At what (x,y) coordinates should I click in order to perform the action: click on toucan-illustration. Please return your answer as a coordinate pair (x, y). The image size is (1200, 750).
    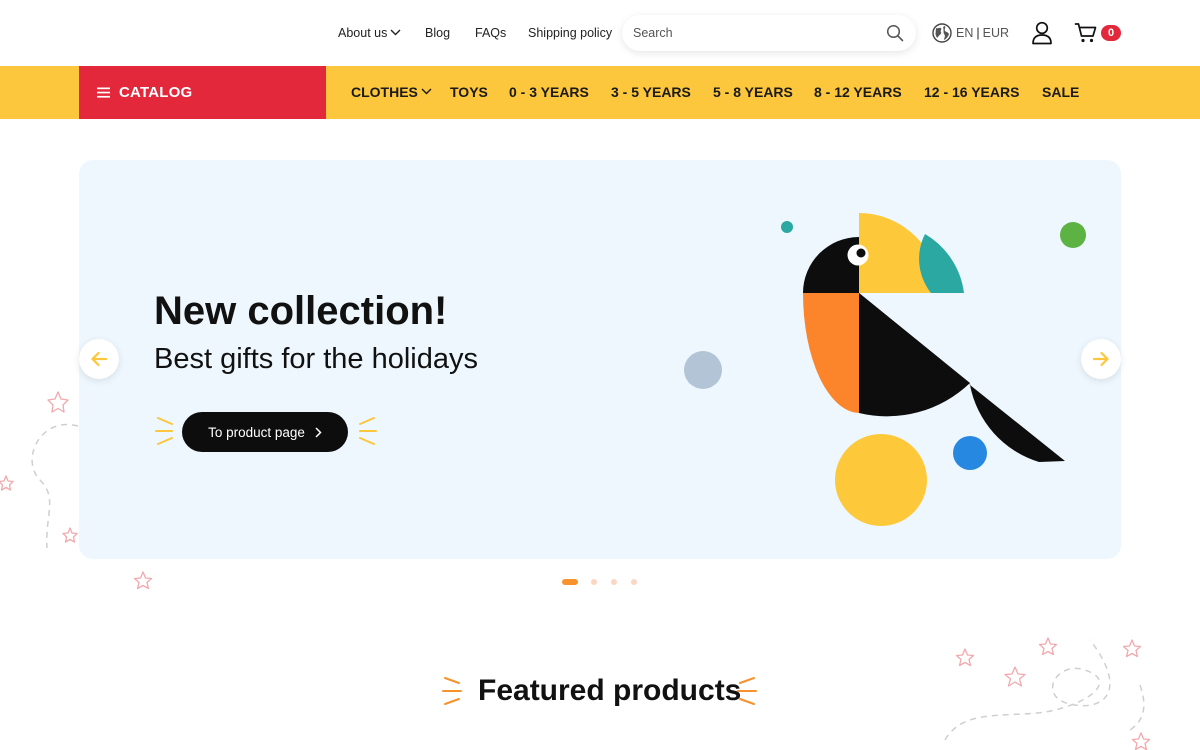
    Looking at the image, I should click on (885, 369).